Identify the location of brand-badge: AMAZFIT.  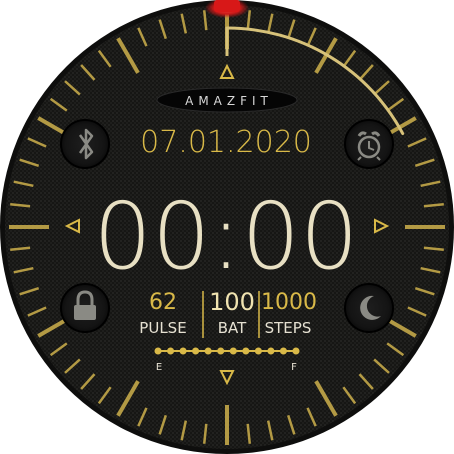
(227, 100).